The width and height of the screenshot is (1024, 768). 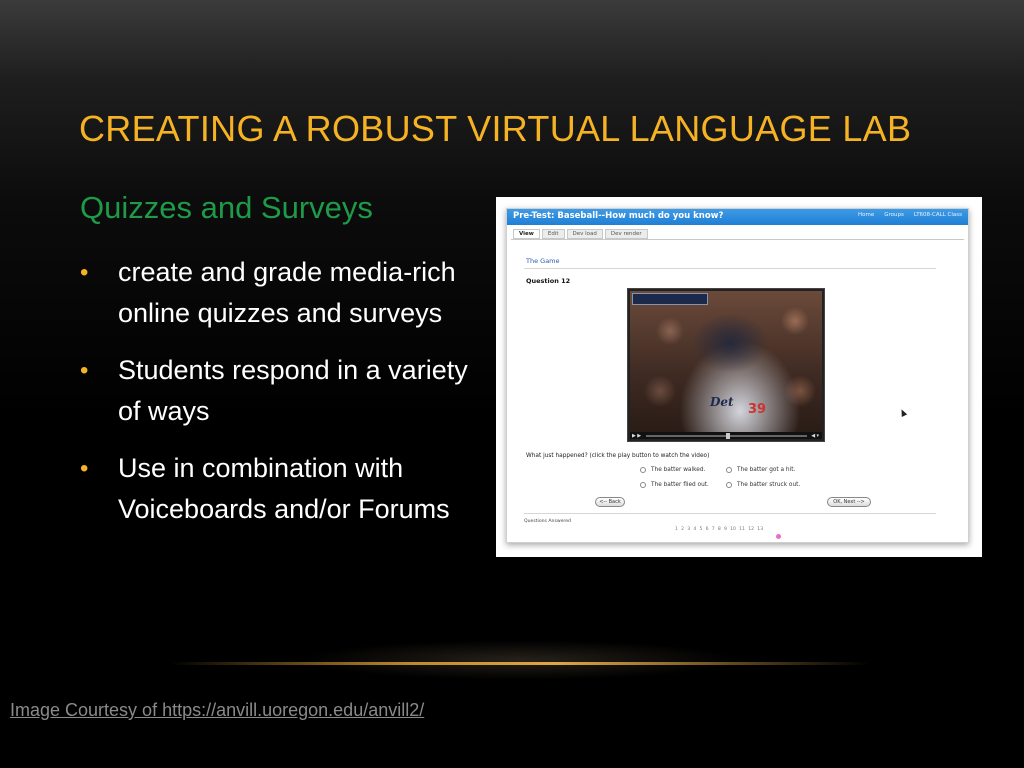 I want to click on mouse-cursor-icon, so click(x=903, y=412).